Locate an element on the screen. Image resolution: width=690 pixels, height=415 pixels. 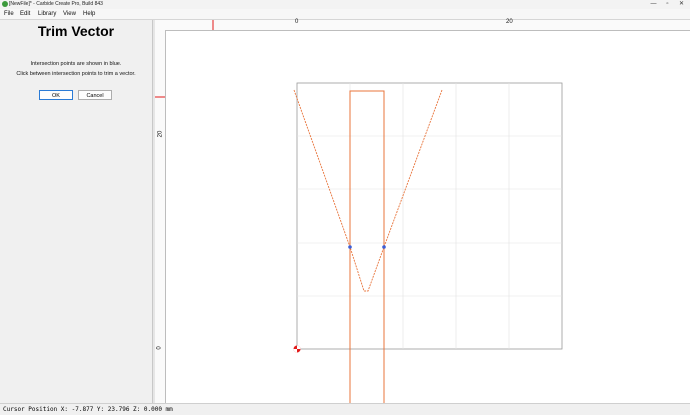
origin-marker-icon is located at coordinates (297, 349).